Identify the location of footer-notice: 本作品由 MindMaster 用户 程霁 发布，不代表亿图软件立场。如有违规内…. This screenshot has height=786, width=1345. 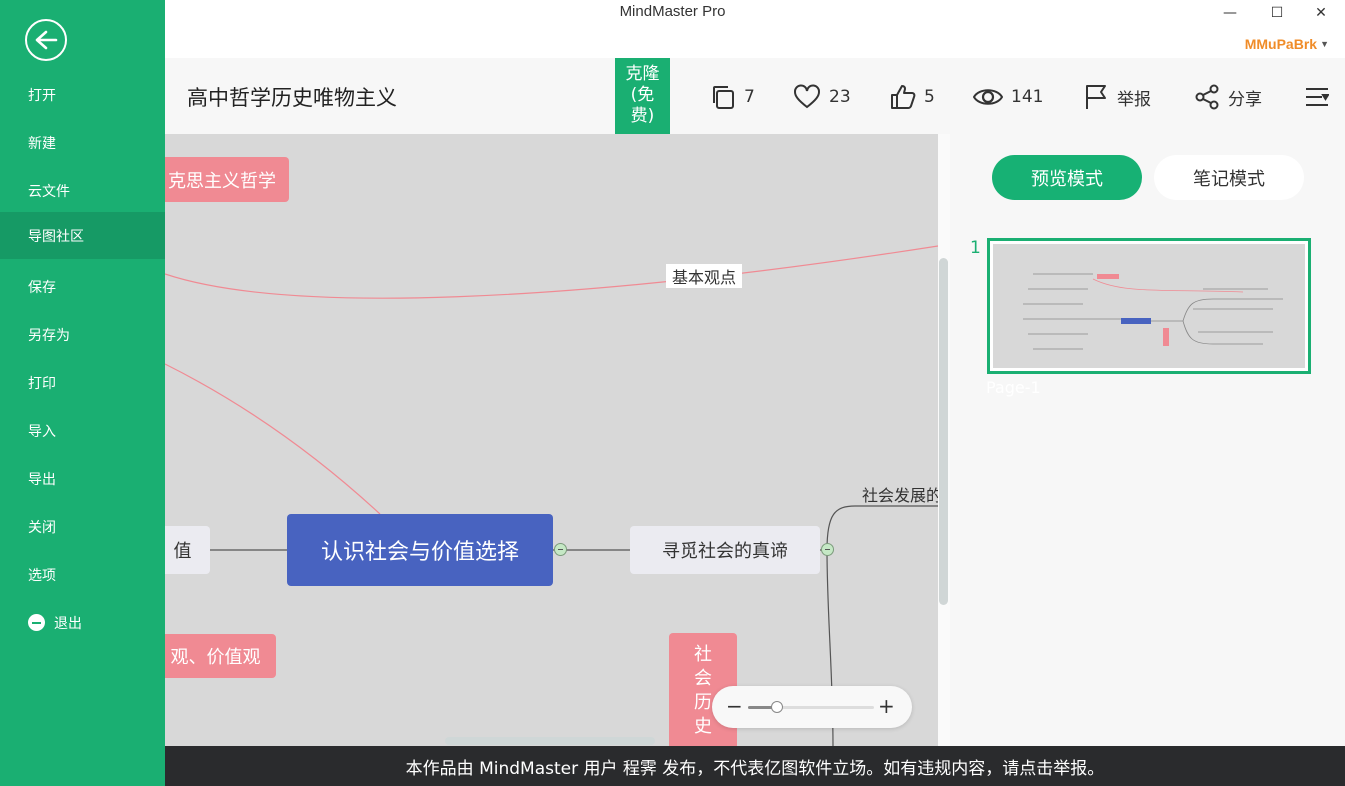
(755, 766).